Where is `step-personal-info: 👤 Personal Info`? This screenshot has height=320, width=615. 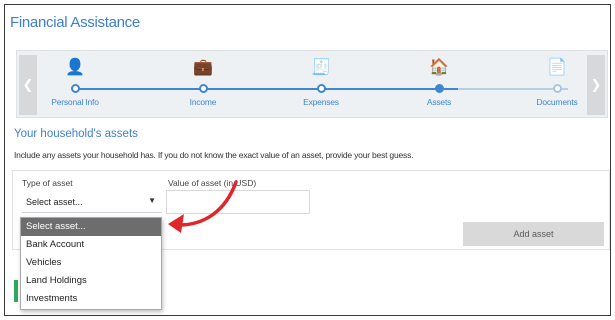 step-personal-info: 👤 Personal Info is located at coordinates (75, 81).